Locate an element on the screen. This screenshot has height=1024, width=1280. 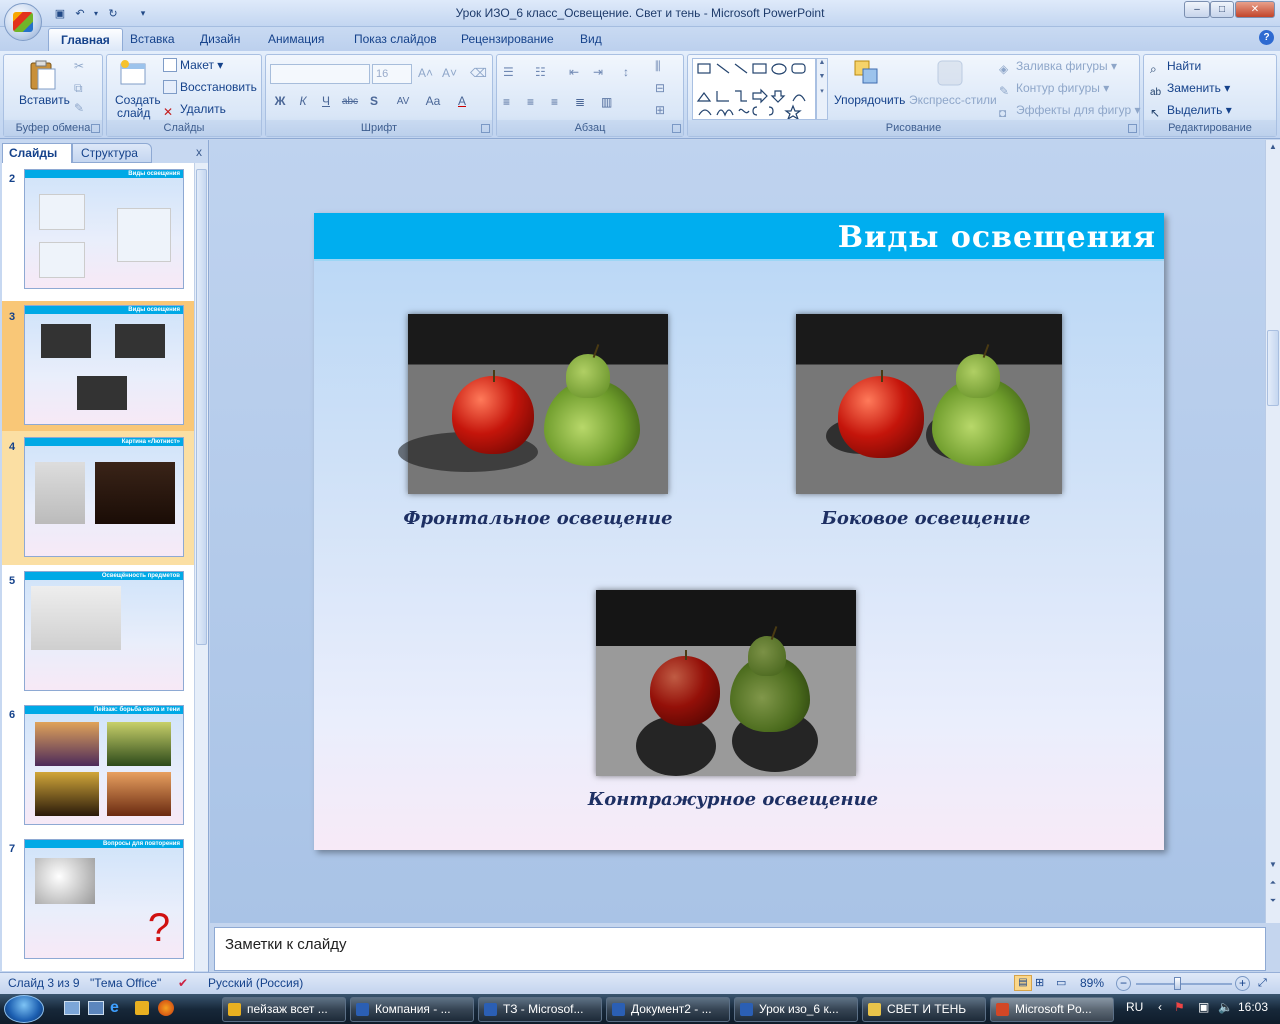
panel-tab-slides: Слайды is located at coordinates (37, 153).